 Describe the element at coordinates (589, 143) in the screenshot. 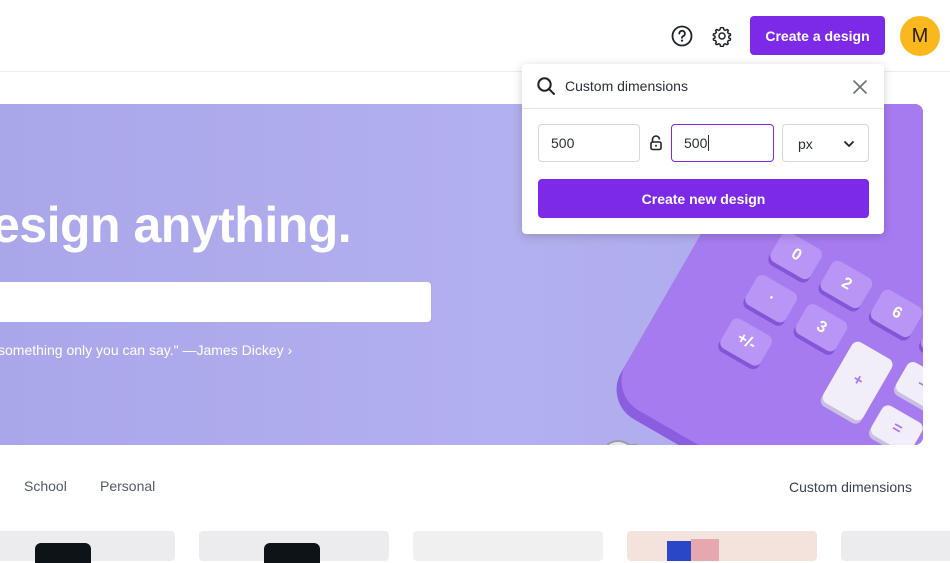

I see `width-field: 500` at that location.